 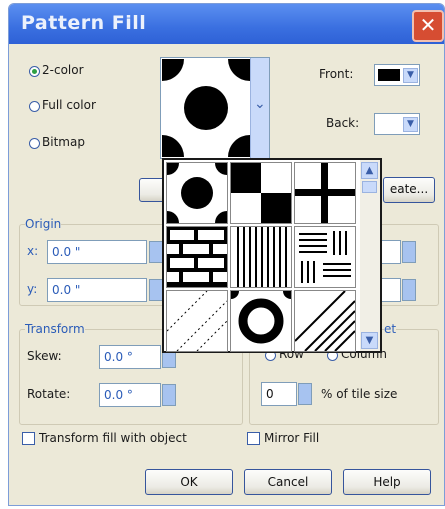 What do you see at coordinates (97, 290) in the screenshot?
I see `origin-y-field: 0.0 "` at bounding box center [97, 290].